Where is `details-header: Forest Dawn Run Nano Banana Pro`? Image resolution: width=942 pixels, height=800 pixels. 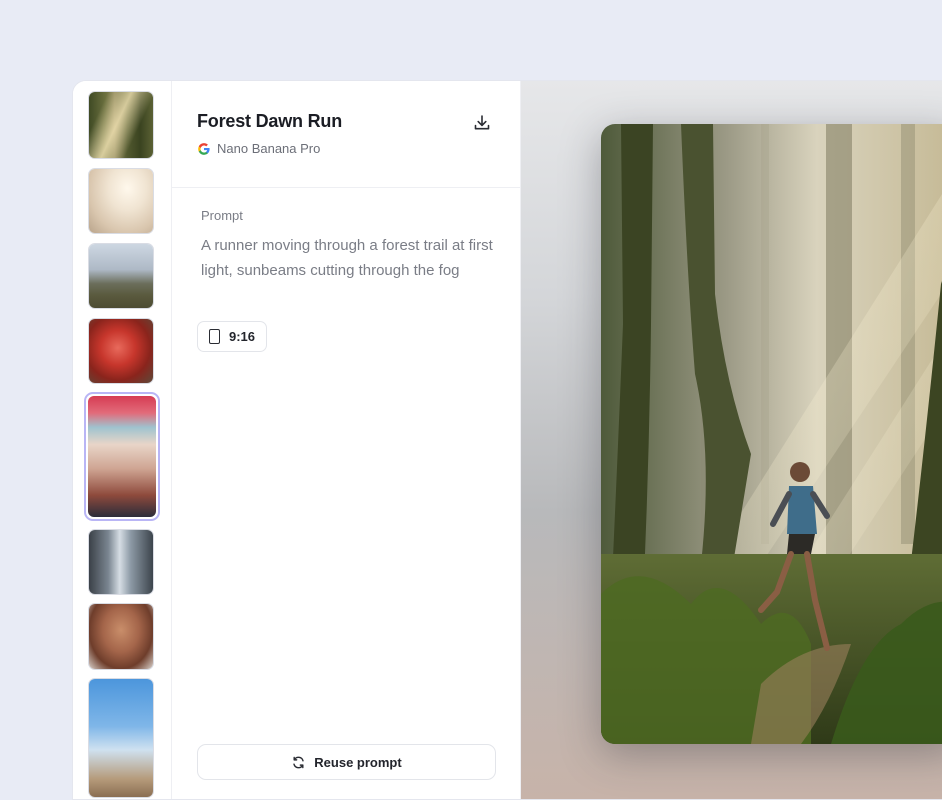 details-header: Forest Dawn Run Nano Banana Pro is located at coordinates (346, 134).